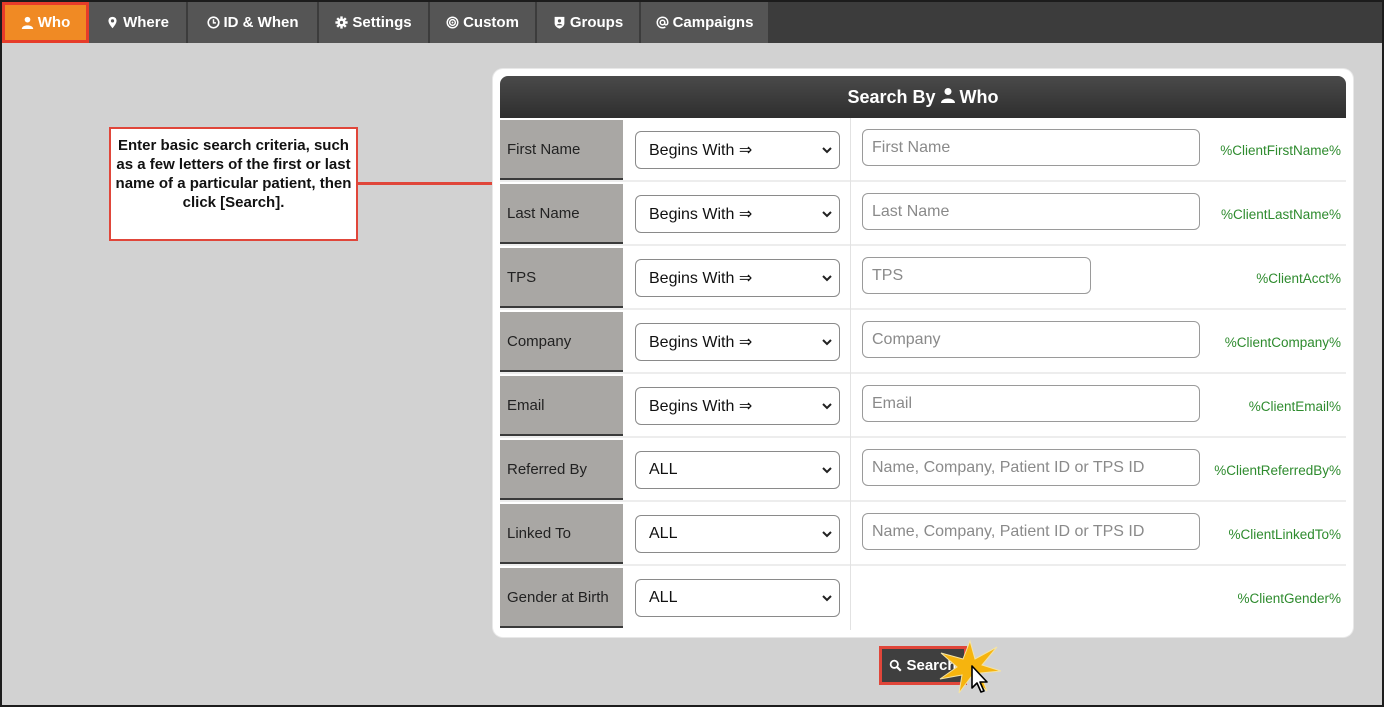  I want to click on tab-who: Who, so click(45, 22).